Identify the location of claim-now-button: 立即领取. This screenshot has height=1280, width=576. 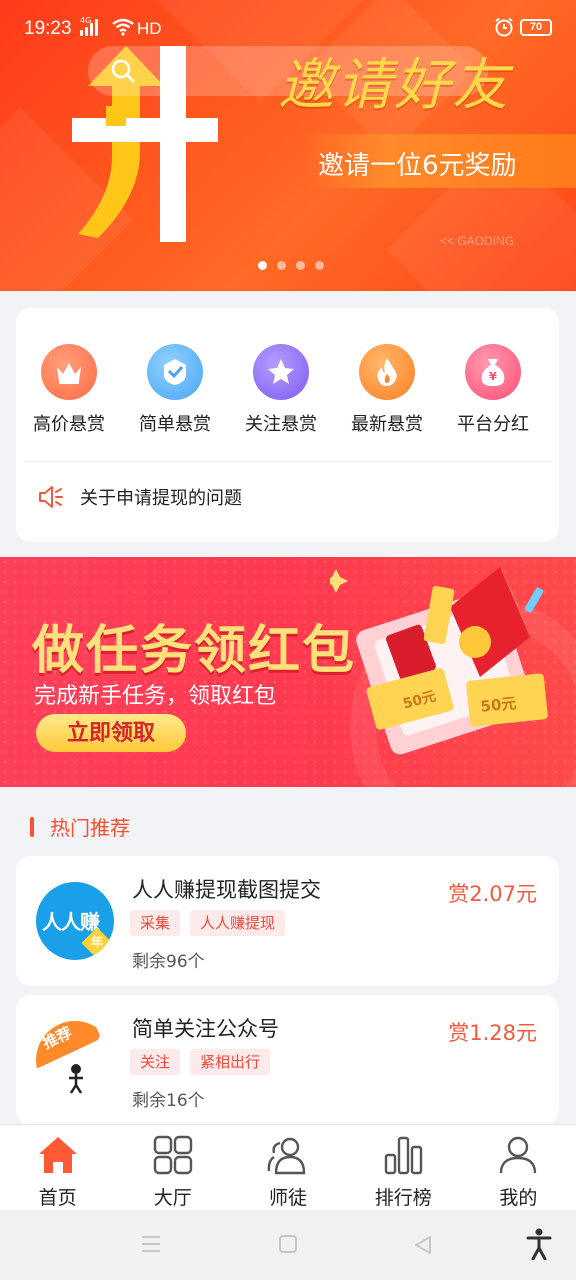
(111, 733).